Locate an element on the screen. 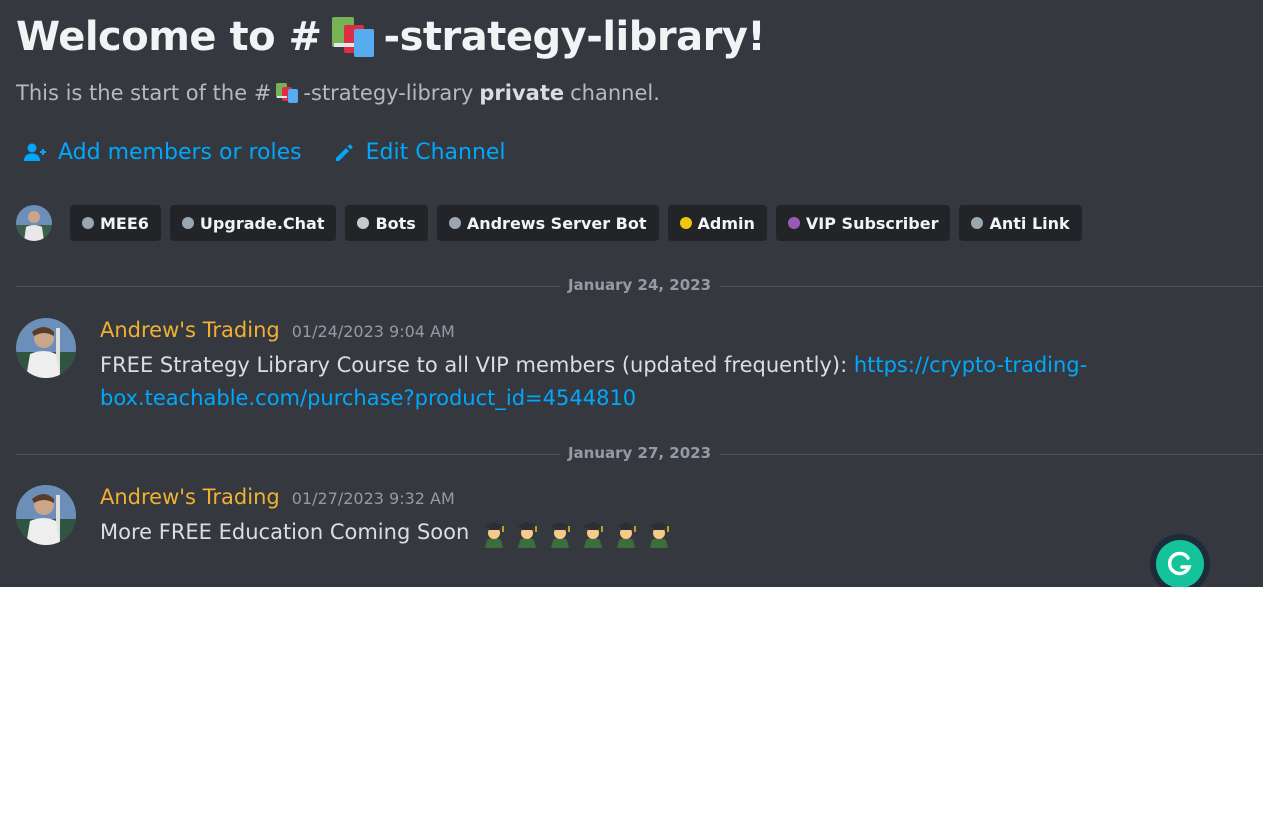 The width and height of the screenshot is (1263, 825). add-user-icon is located at coordinates (35, 152).